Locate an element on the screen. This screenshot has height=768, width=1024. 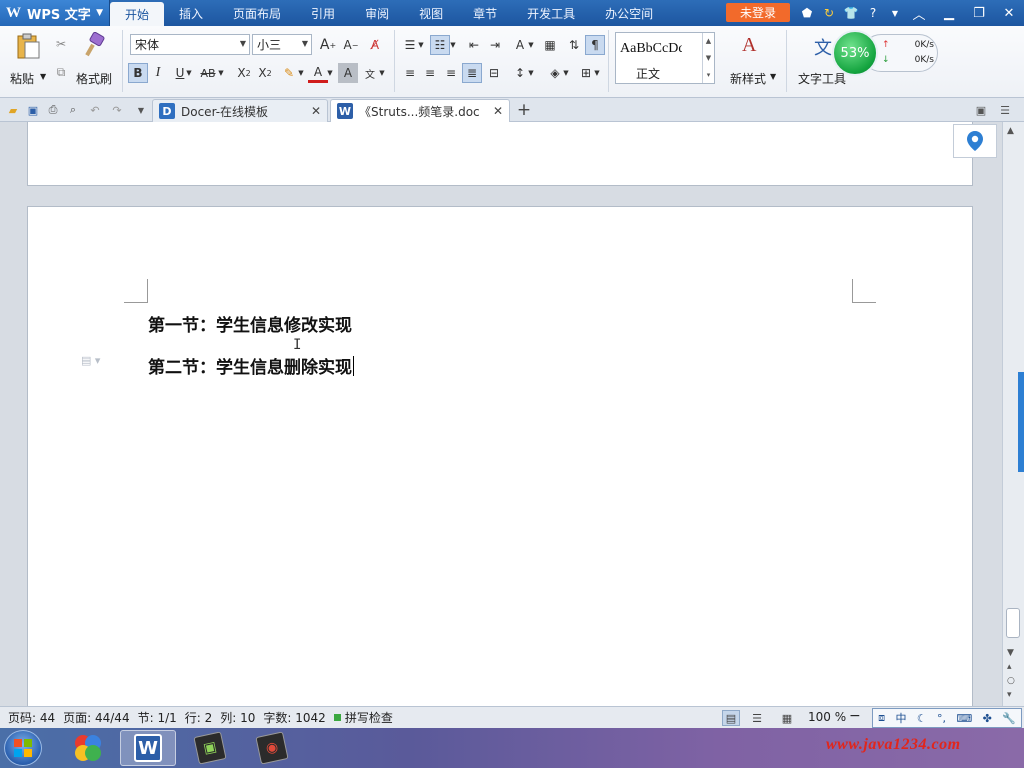
tab-docer: D Docer-在线模板 ✕ is located at coordinates (240, 110).